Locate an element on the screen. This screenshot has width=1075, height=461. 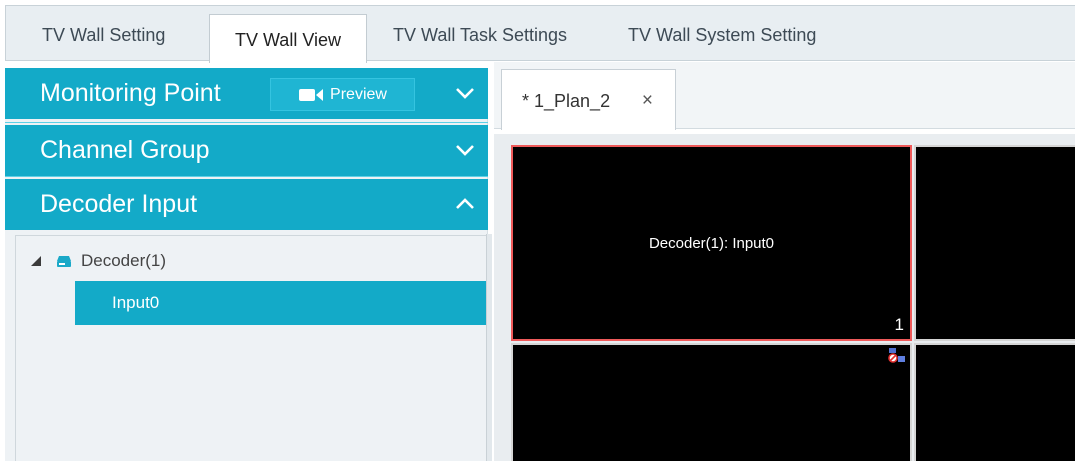
tab-tv-wall-setting: TV Wall Setting is located at coordinates (103, 33).